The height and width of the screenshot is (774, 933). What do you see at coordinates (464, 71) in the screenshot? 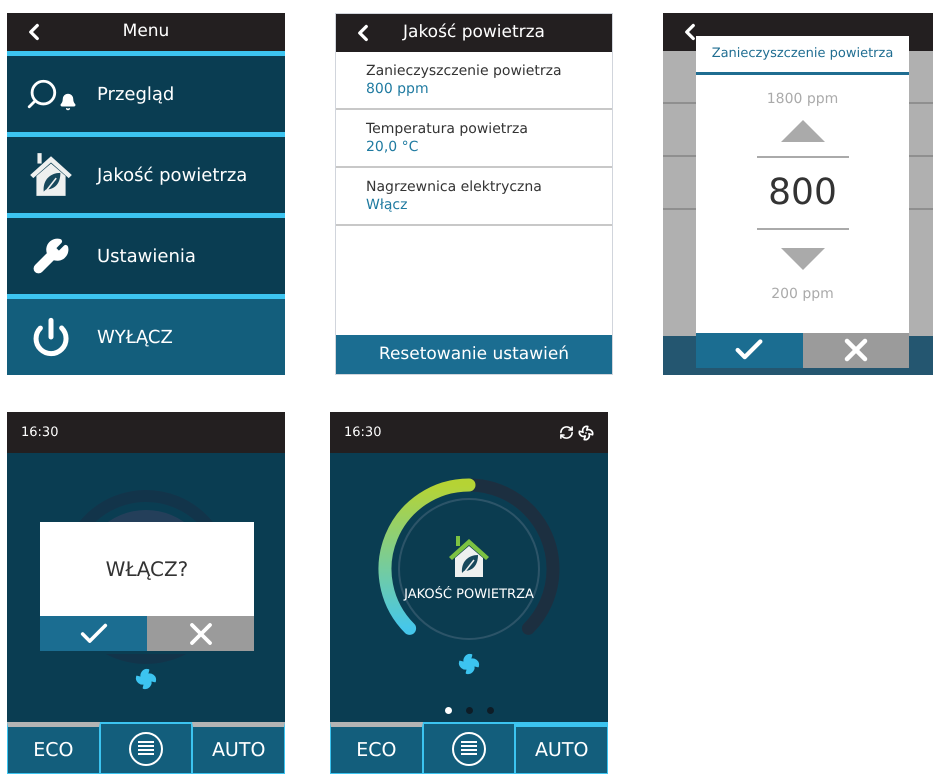
I see `setting-label: Zanieczyszczenie powietrza` at bounding box center [464, 71].